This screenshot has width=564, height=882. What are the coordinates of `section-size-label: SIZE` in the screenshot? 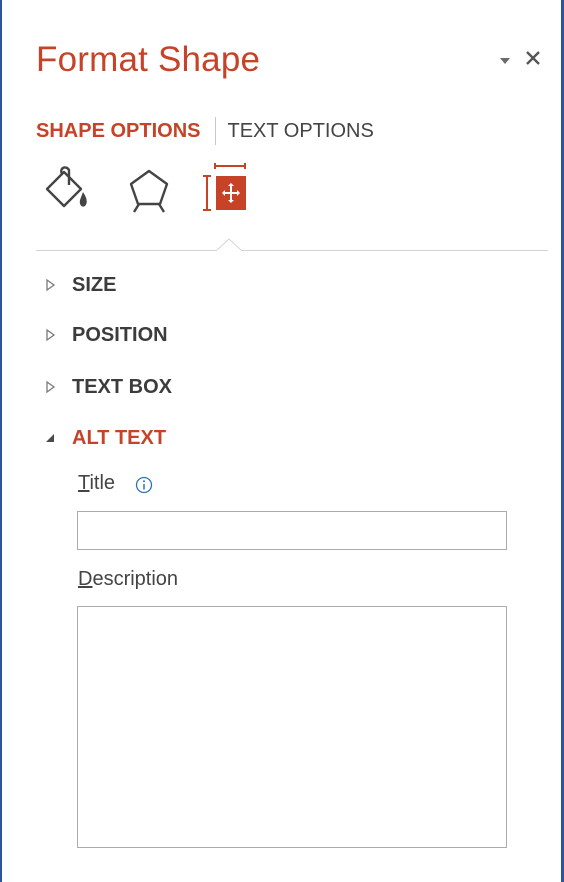 It's located at (94, 284).